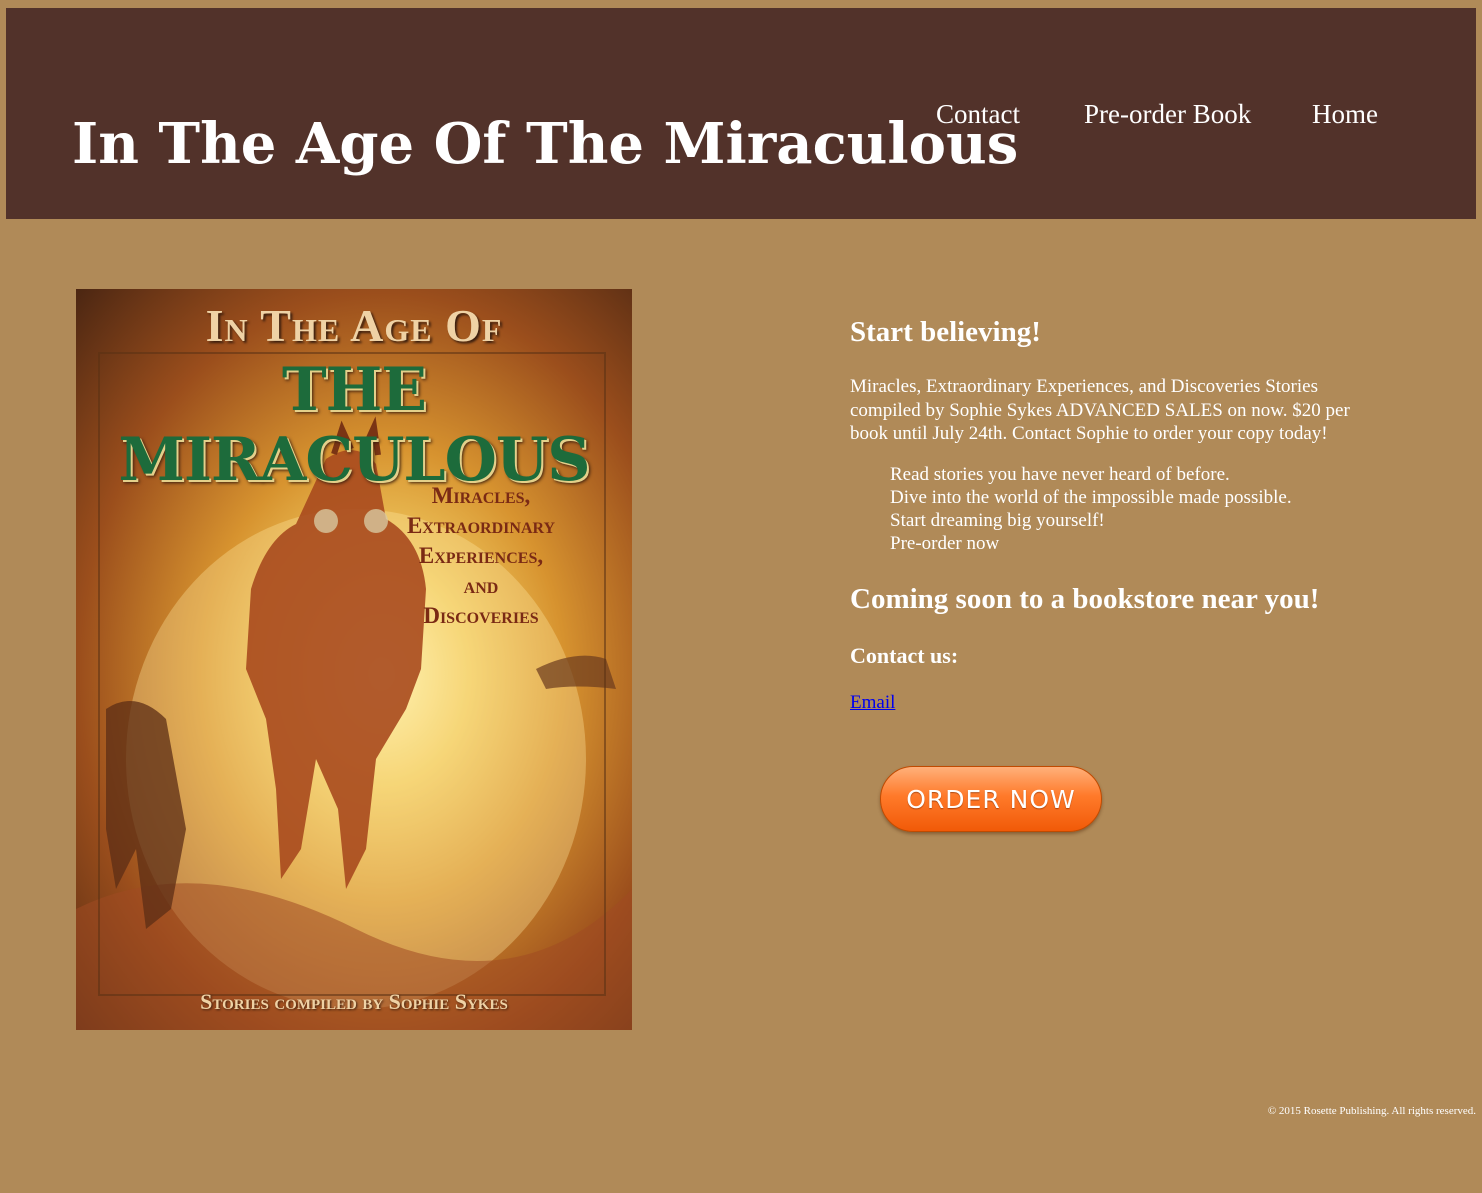 This screenshot has height=1193, width=1482. I want to click on order-now-button: ORDER NOW, so click(991, 799).